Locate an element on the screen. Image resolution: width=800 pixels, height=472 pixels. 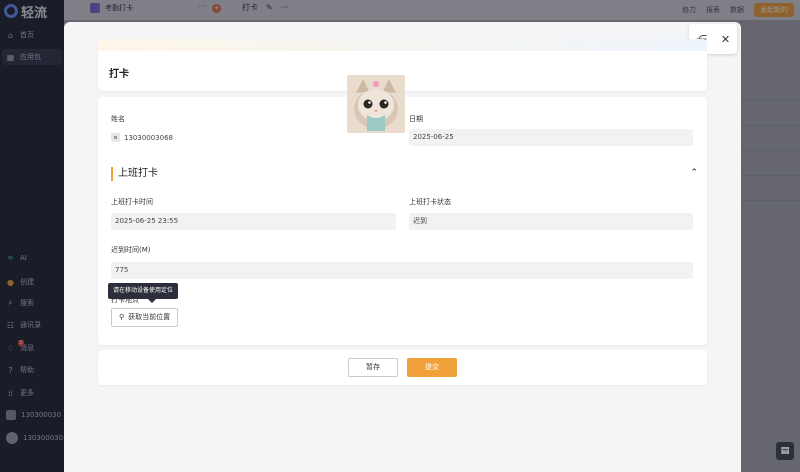
late-time-label: 迟到时间(M) is located at coordinates (131, 250).